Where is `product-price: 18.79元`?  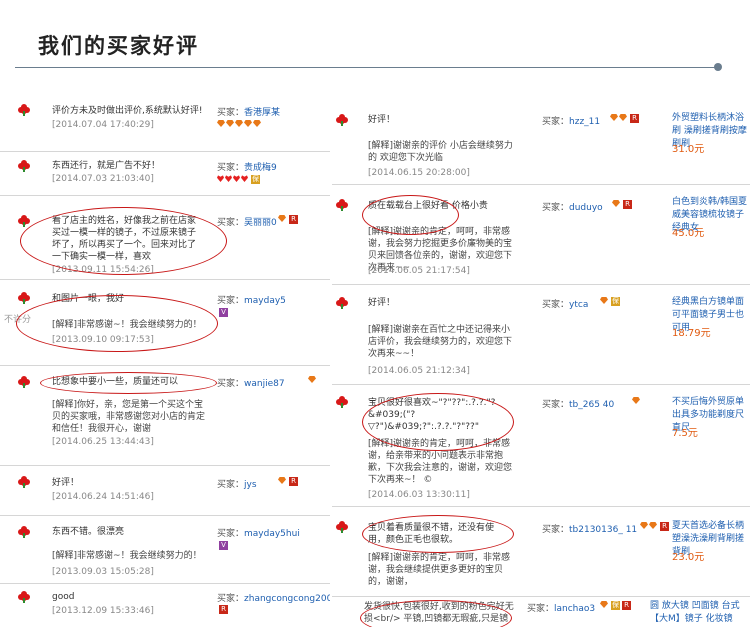 product-price: 18.79元 is located at coordinates (691, 333).